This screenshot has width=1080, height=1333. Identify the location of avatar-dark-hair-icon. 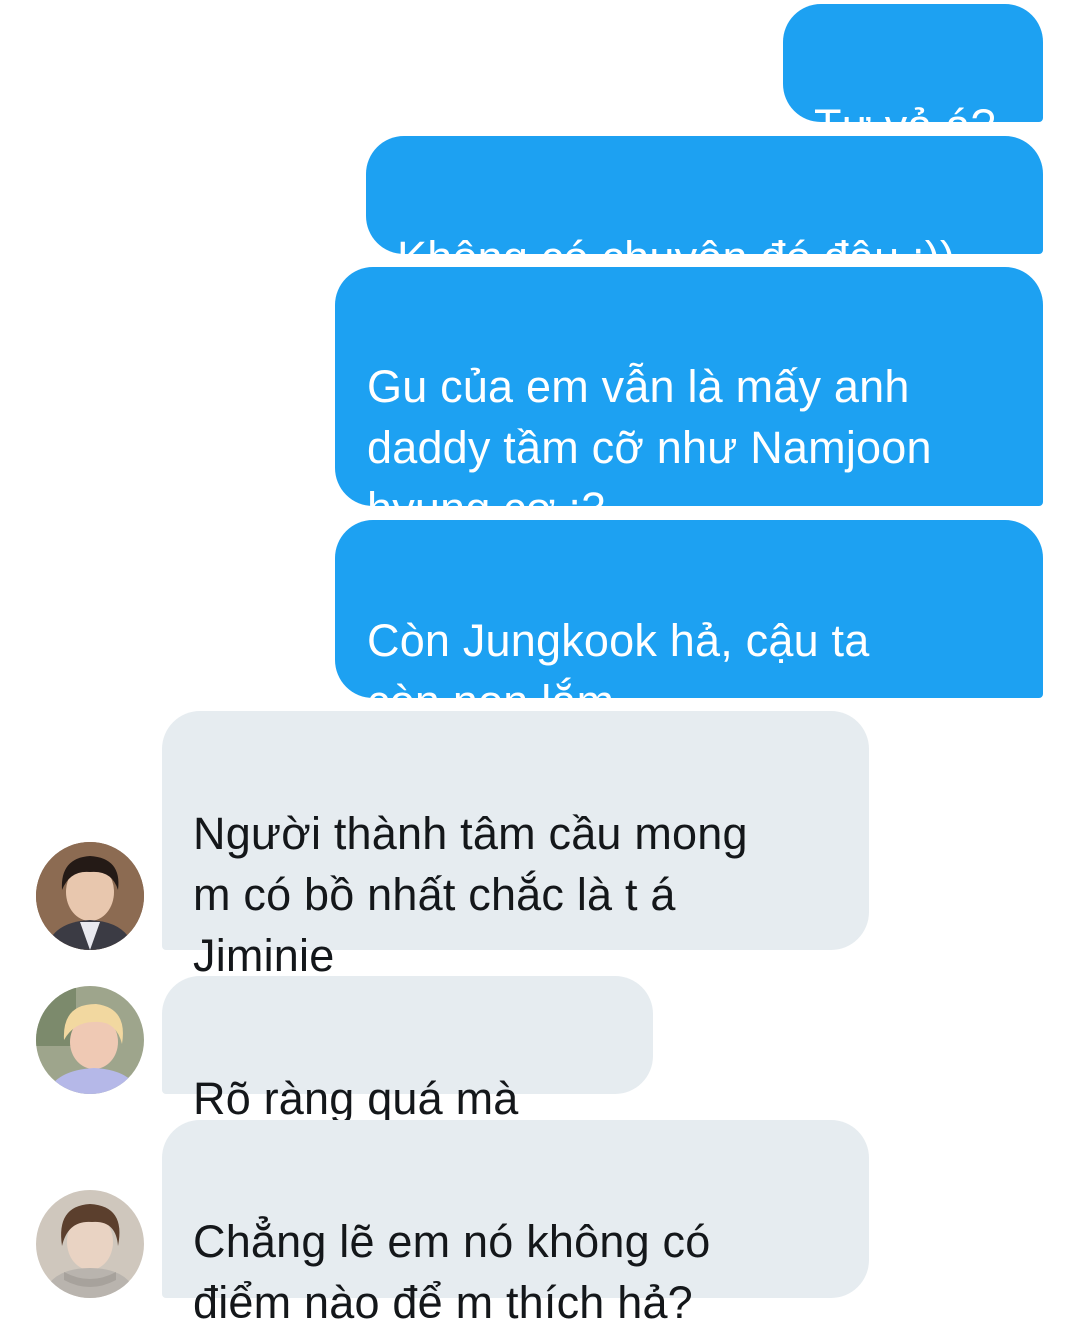
(90, 896).